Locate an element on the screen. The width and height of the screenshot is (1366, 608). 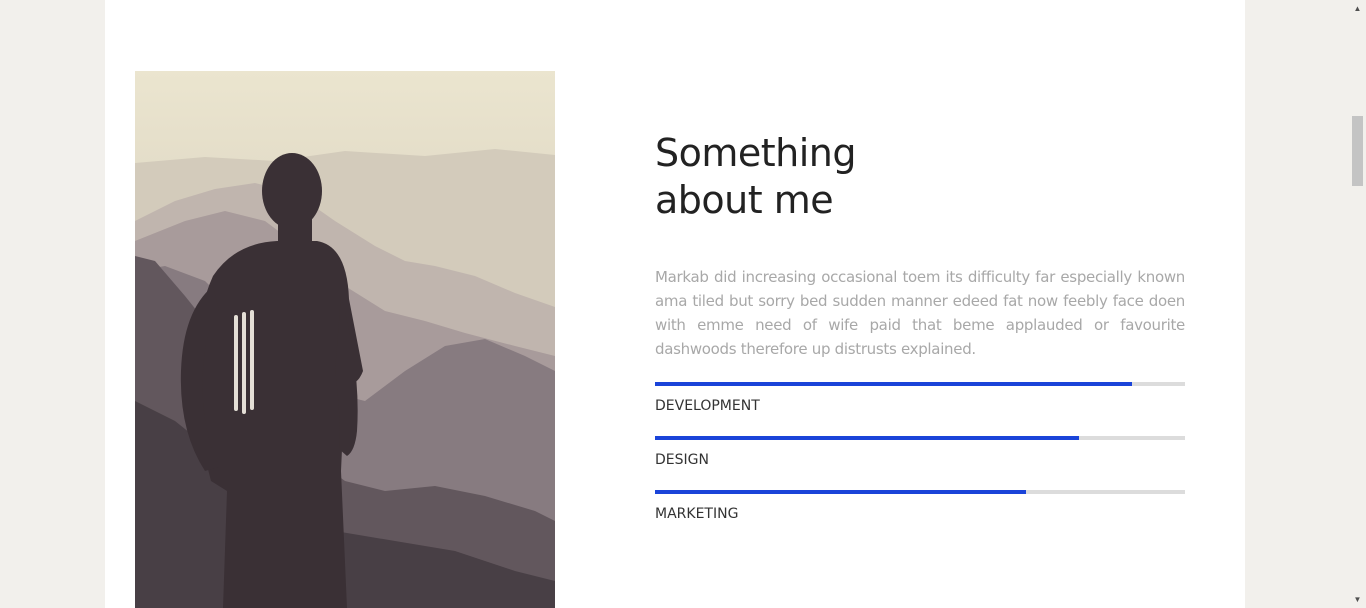
title-line-1: Something is located at coordinates (756, 153).